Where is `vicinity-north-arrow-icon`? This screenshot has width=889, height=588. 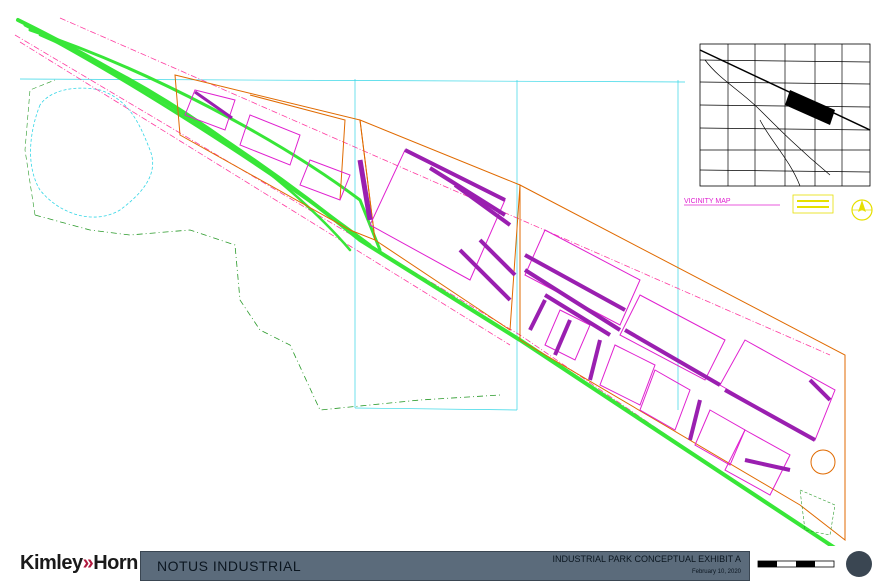 vicinity-north-arrow-icon is located at coordinates (862, 210).